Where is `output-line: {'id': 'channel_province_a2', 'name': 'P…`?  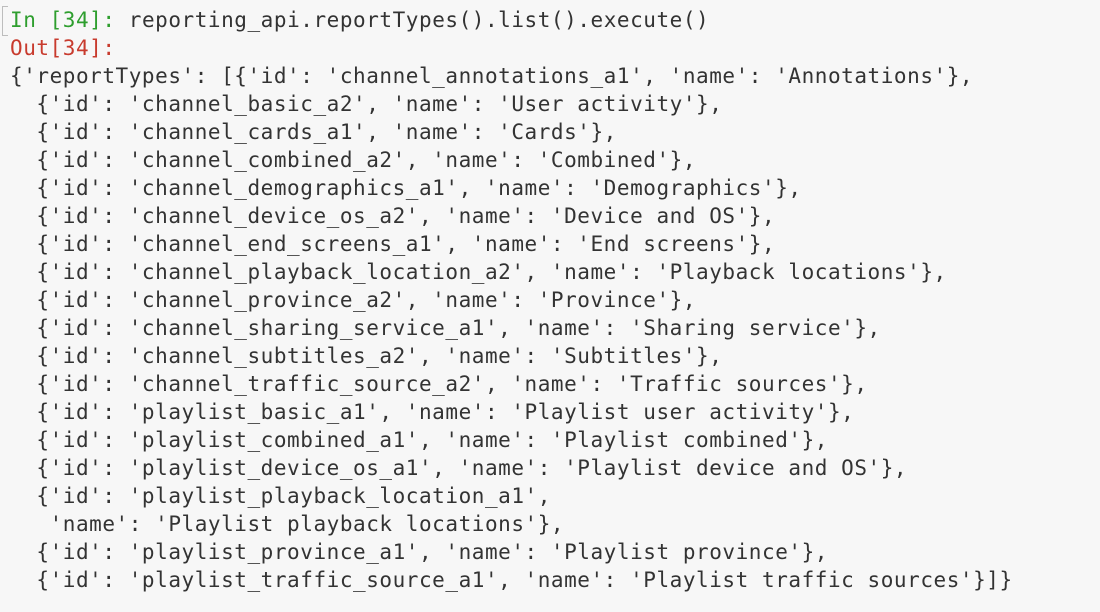
output-line: {'id': 'channel_province_a2', 'name': 'P… is located at coordinates (353, 300).